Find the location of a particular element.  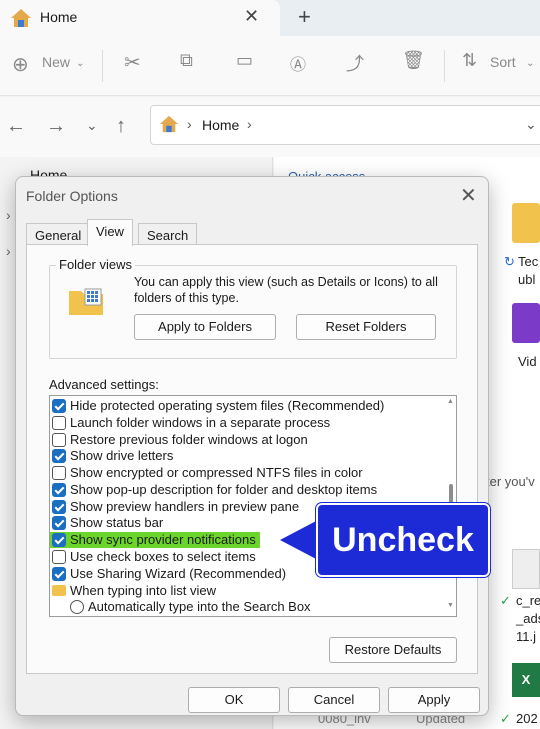

up-arrow-icon: ↑ is located at coordinates (121, 126).